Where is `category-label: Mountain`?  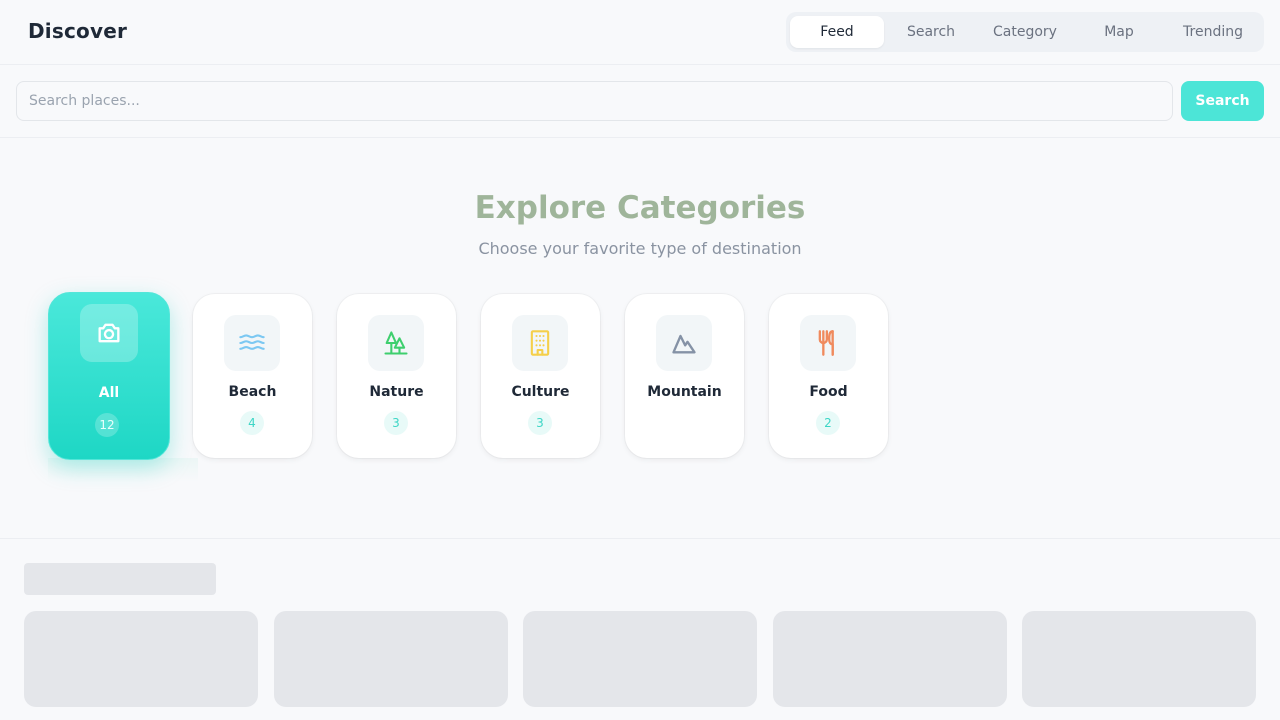
category-label: Mountain is located at coordinates (684, 392).